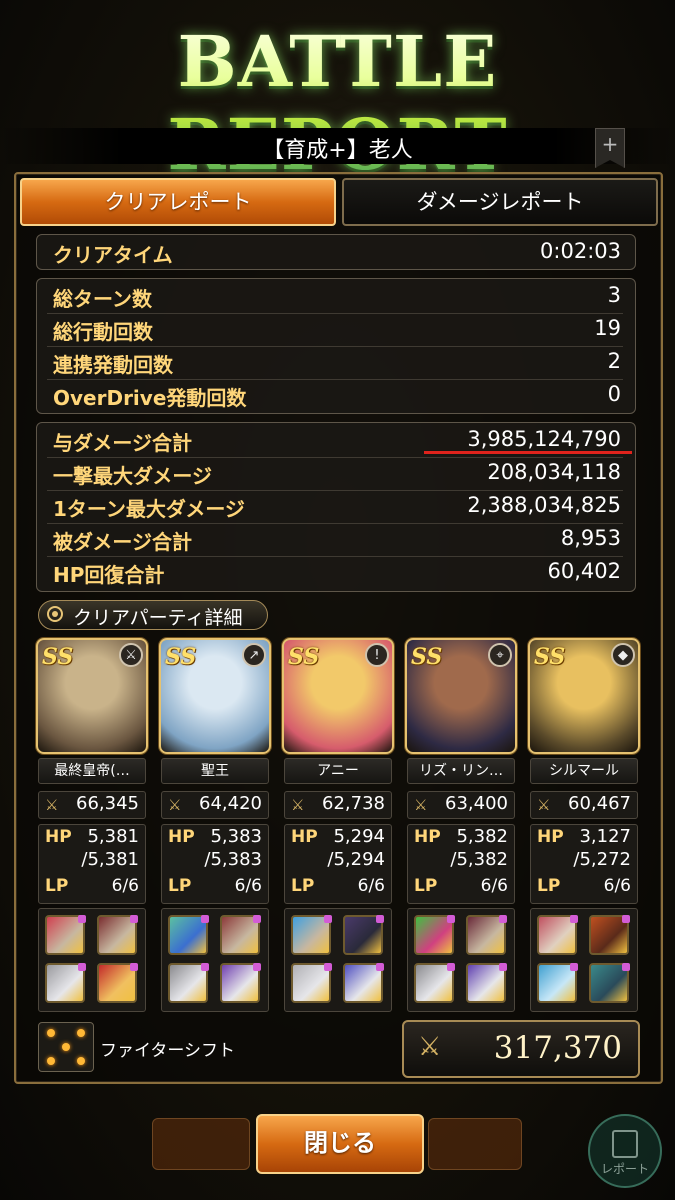 The width and height of the screenshot is (675, 1200). I want to click on character-portrait: SS ◆, so click(584, 696).